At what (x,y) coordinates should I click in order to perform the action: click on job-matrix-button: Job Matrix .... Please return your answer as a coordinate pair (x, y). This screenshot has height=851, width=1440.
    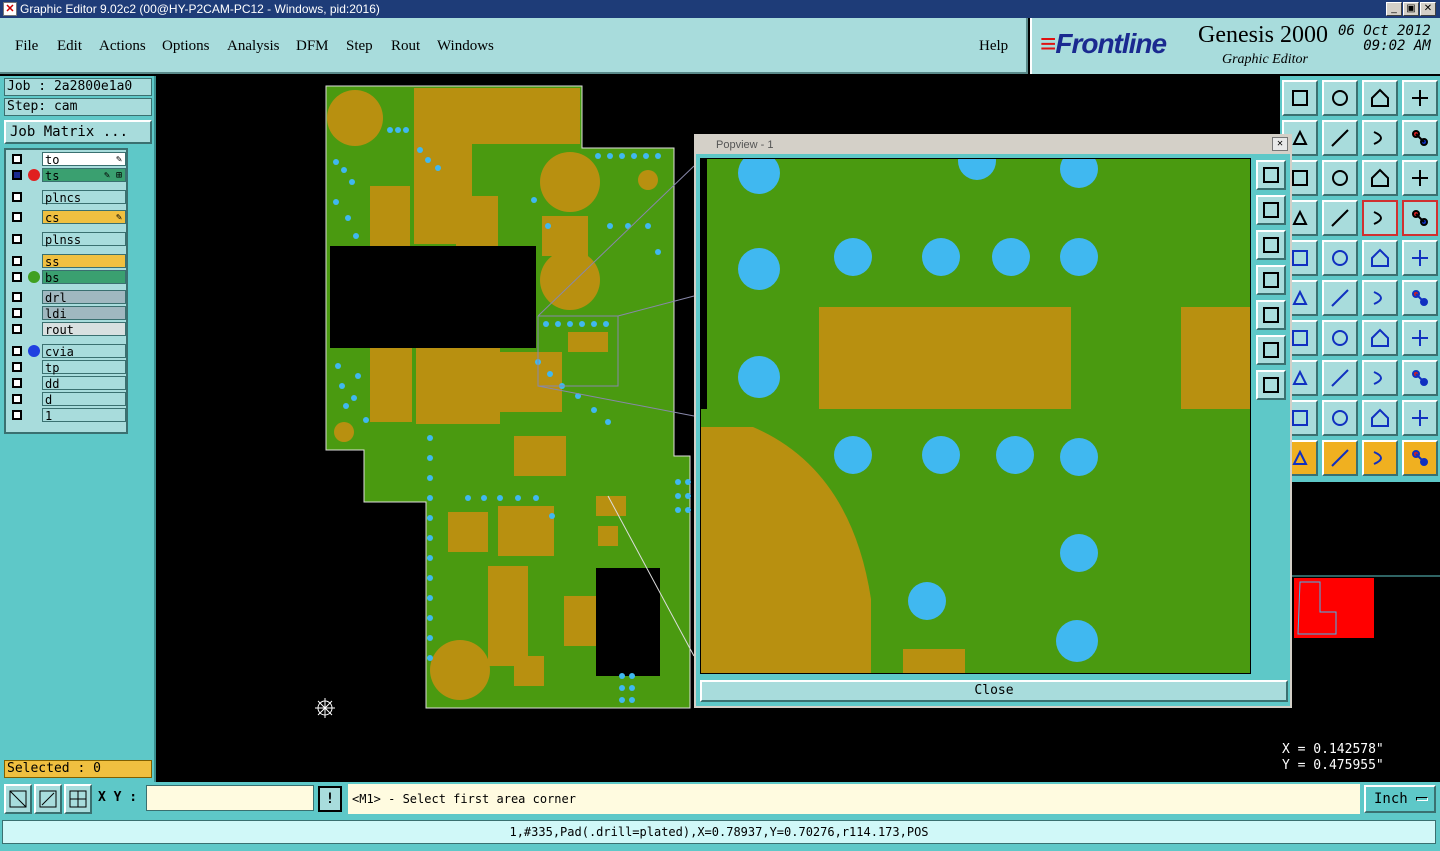
    Looking at the image, I should click on (78, 132).